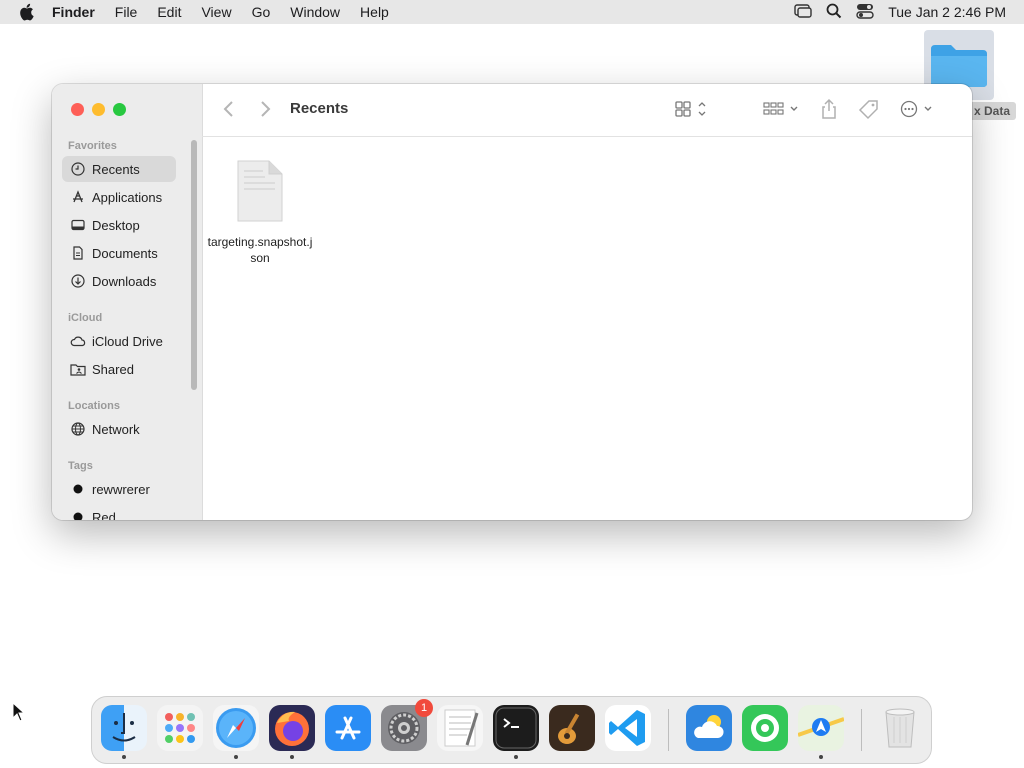 The image size is (1024, 768). I want to click on close-button, so click(77, 109).